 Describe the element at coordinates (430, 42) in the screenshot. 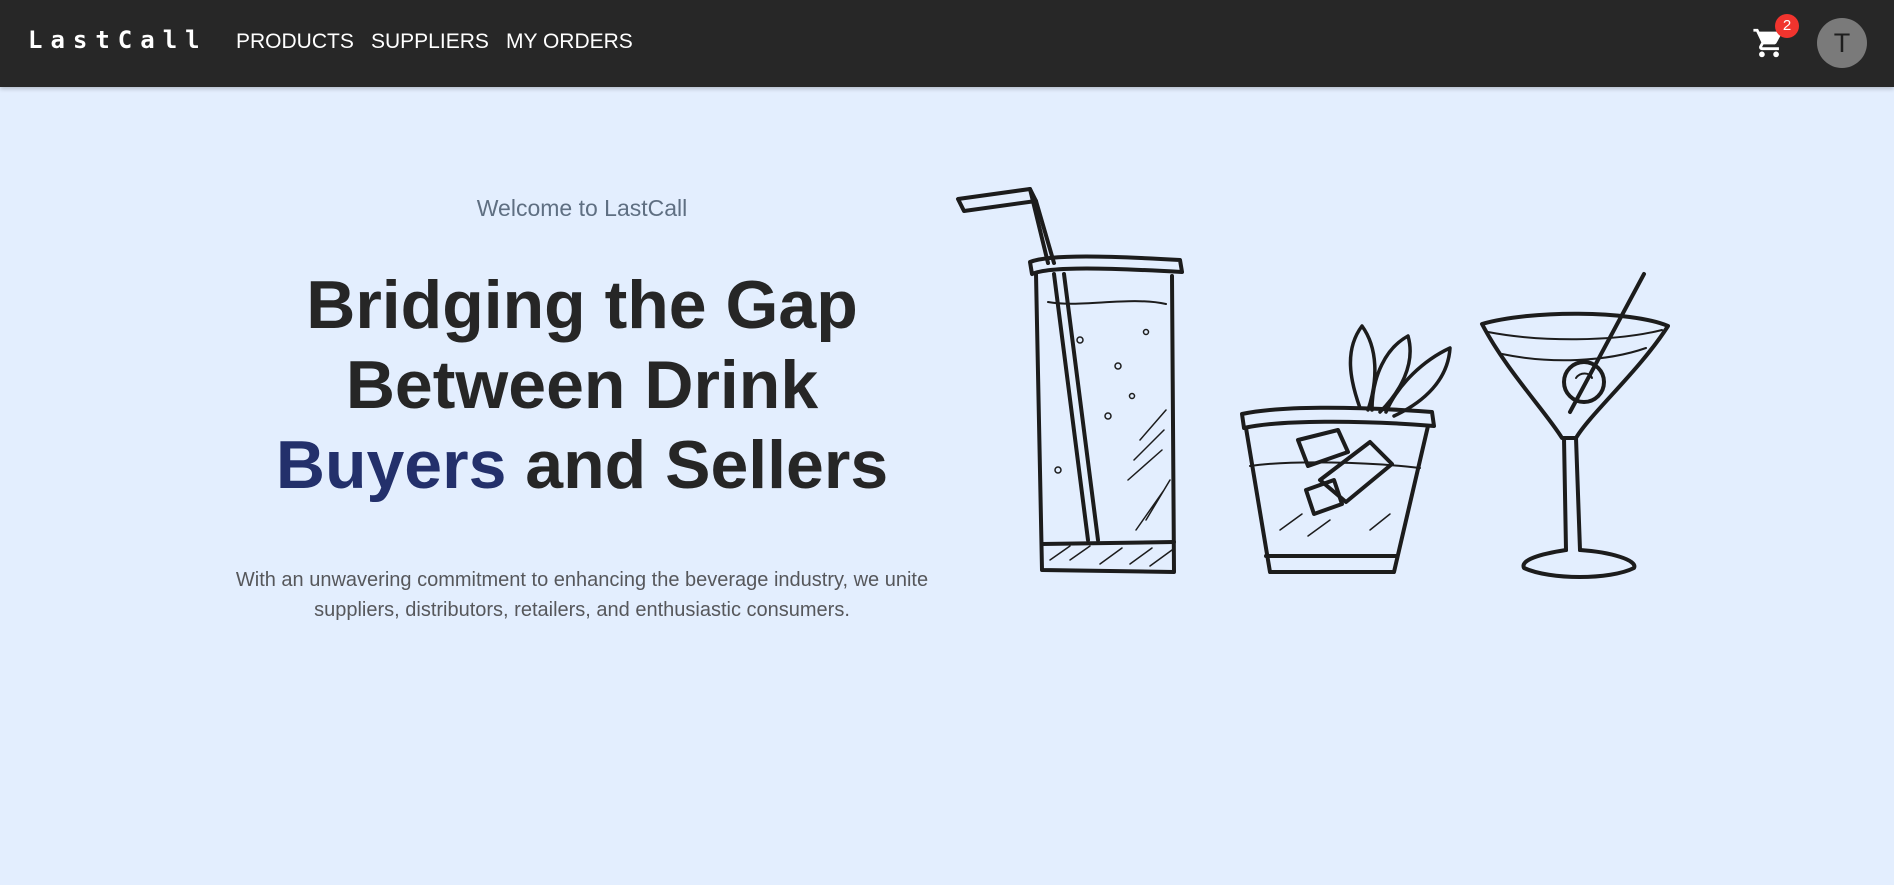

I see `nav-link-suppliers: SUPPLIERS` at that location.